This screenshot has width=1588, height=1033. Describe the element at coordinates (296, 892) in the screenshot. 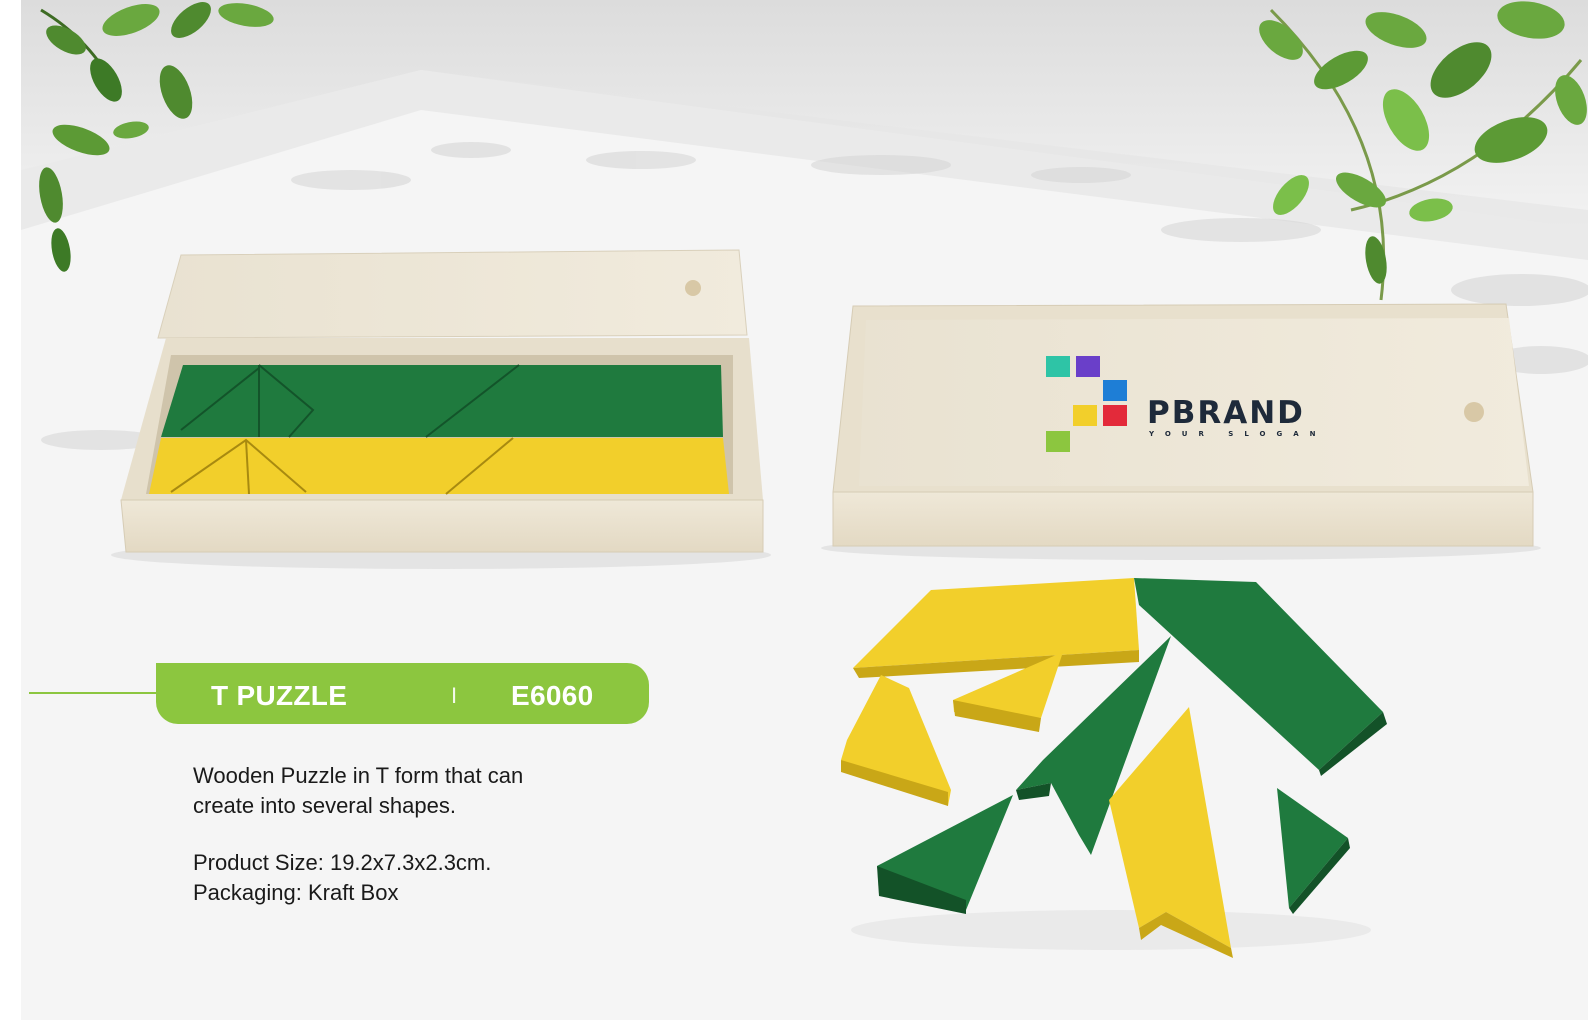

I see `spec-packaging: Packaging: Kraft Box` at that location.